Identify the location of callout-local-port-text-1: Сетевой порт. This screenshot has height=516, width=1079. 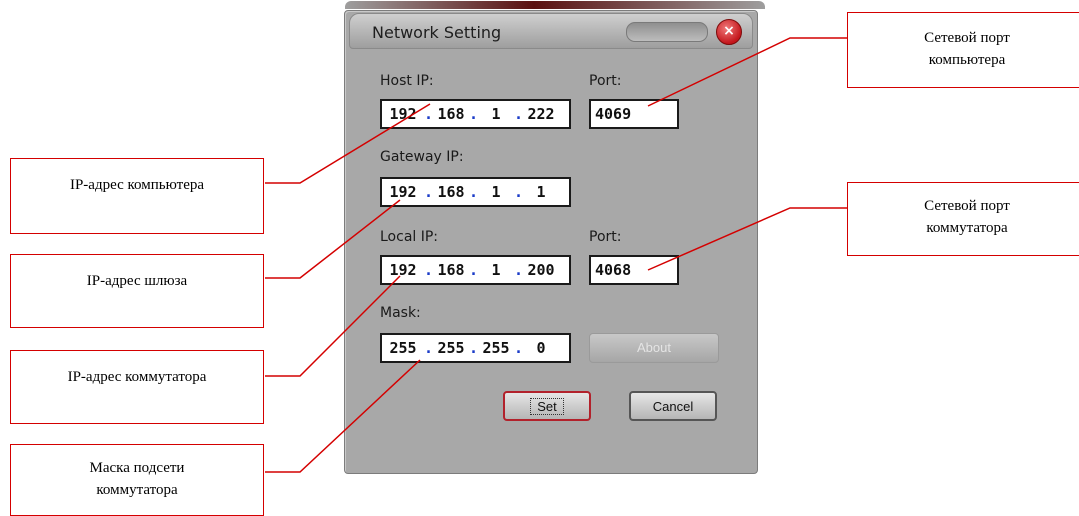
(967, 206).